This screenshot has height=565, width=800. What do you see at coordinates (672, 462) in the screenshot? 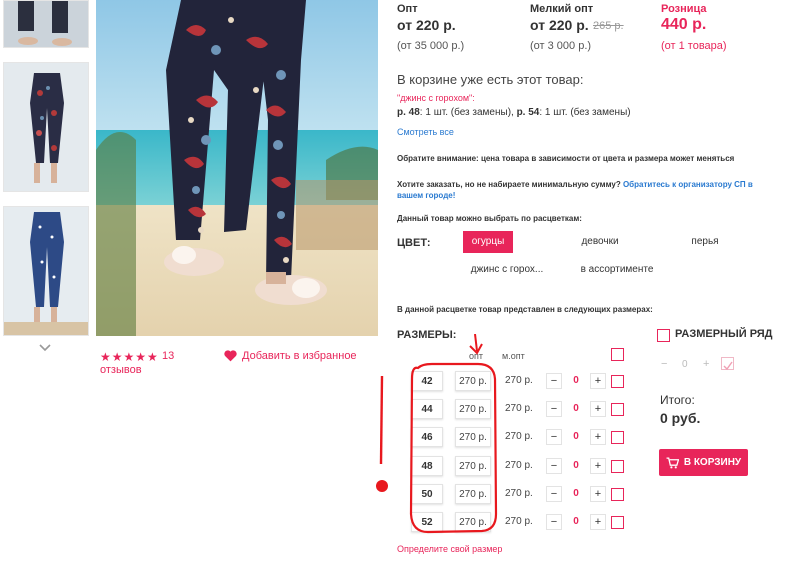
I see `cart-icon` at bounding box center [672, 462].